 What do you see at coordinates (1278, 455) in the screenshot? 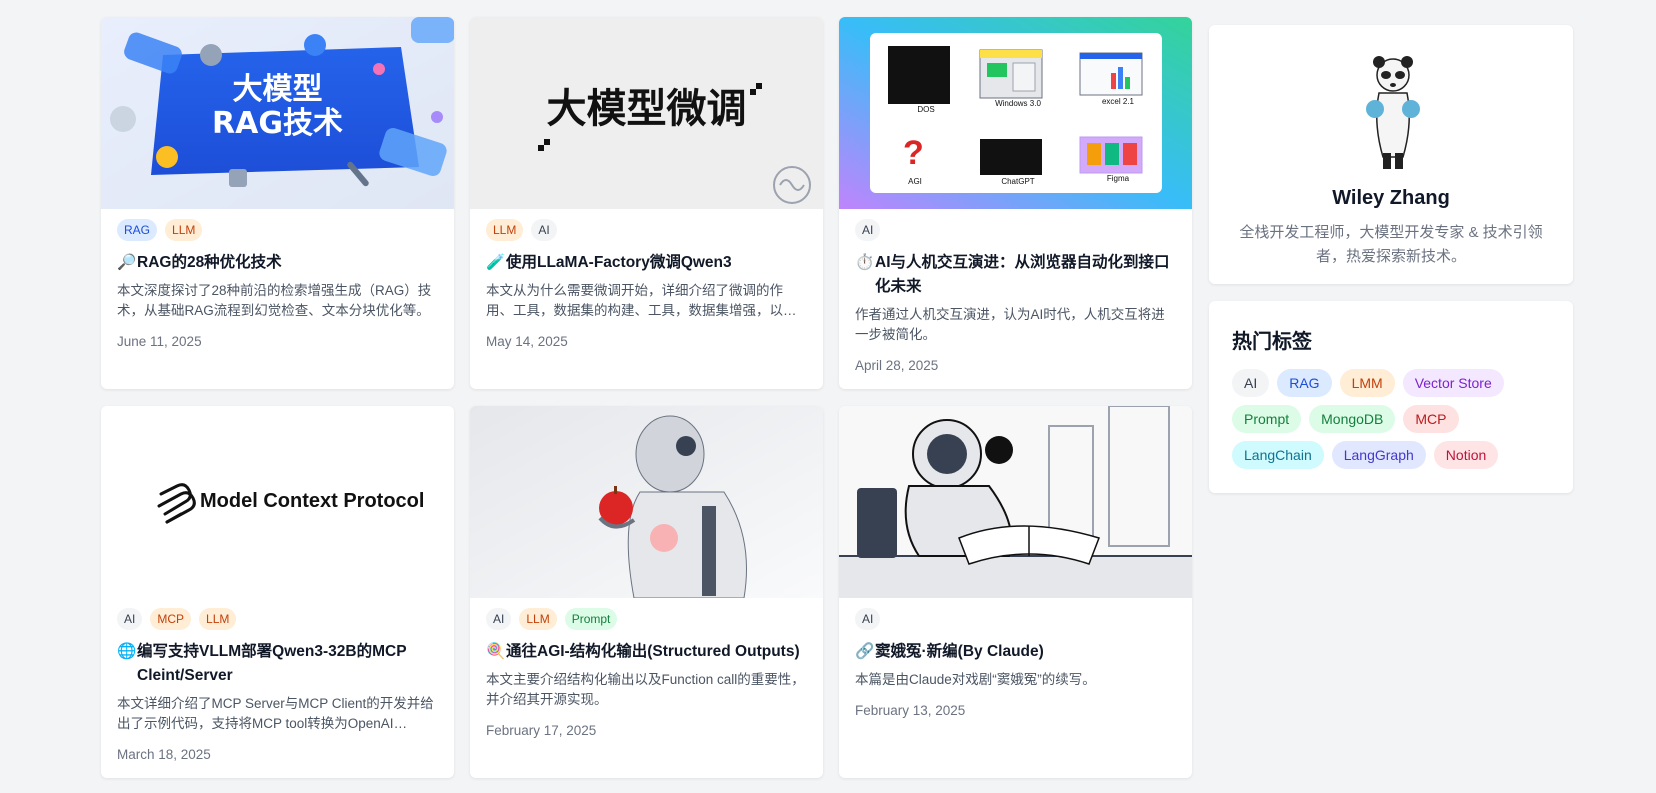
I see `hot-tag: LangChain` at bounding box center [1278, 455].